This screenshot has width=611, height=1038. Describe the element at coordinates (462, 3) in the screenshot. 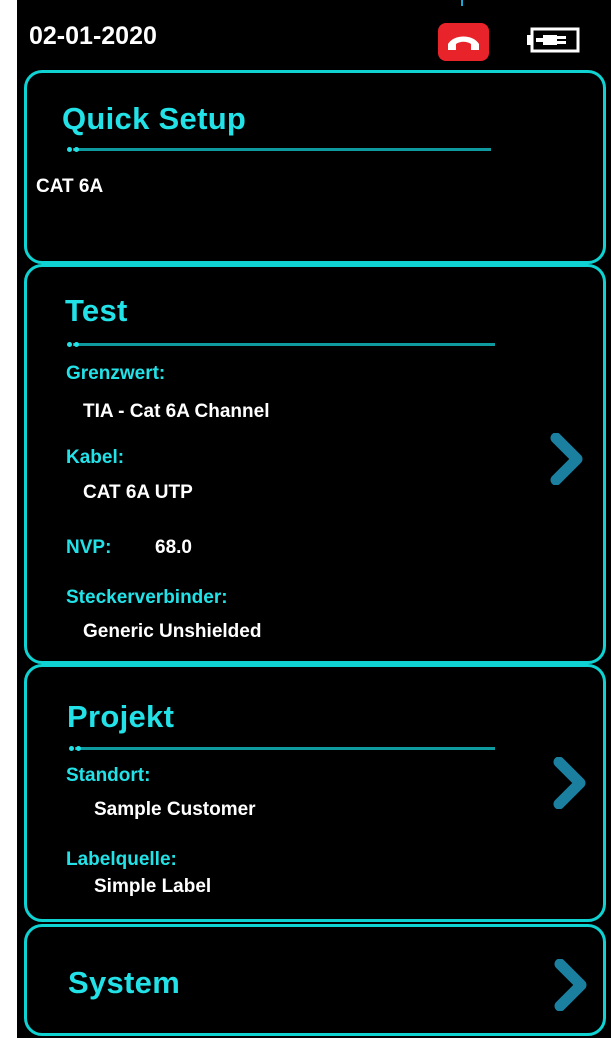

I see `scroll-indicator` at that location.